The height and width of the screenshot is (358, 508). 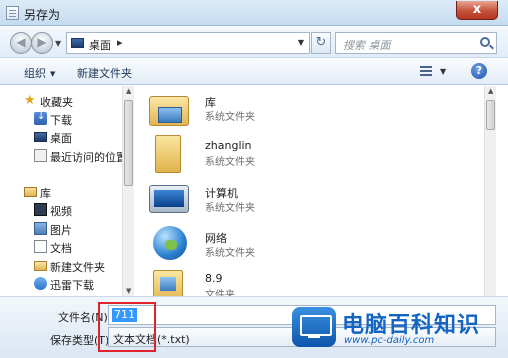 What do you see at coordinates (42, 43) in the screenshot?
I see `forward-button: ▶` at bounding box center [42, 43].